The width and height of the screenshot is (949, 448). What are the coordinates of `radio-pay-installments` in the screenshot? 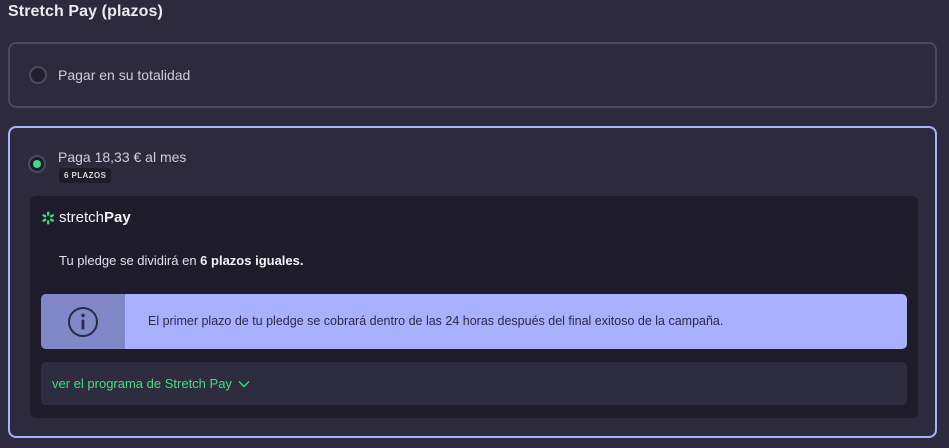 It's located at (37, 164).